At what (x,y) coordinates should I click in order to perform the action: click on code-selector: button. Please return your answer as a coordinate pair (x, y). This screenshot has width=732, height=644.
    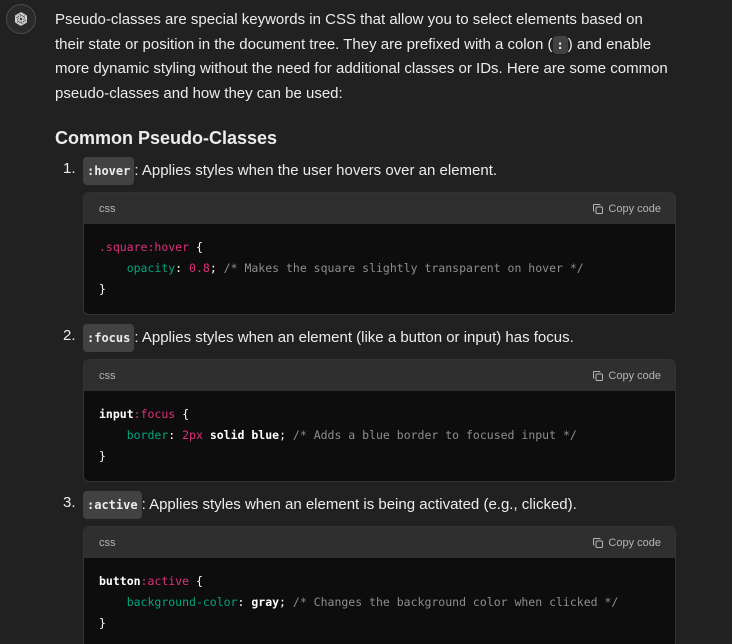
    Looking at the image, I should click on (120, 581).